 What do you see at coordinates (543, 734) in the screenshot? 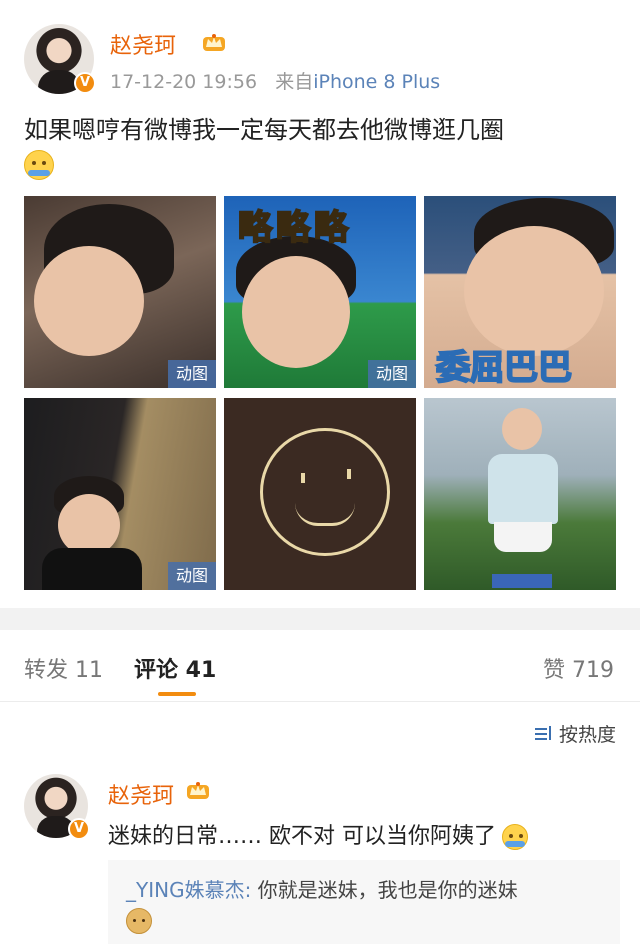
I see `sort-icon` at bounding box center [543, 734].